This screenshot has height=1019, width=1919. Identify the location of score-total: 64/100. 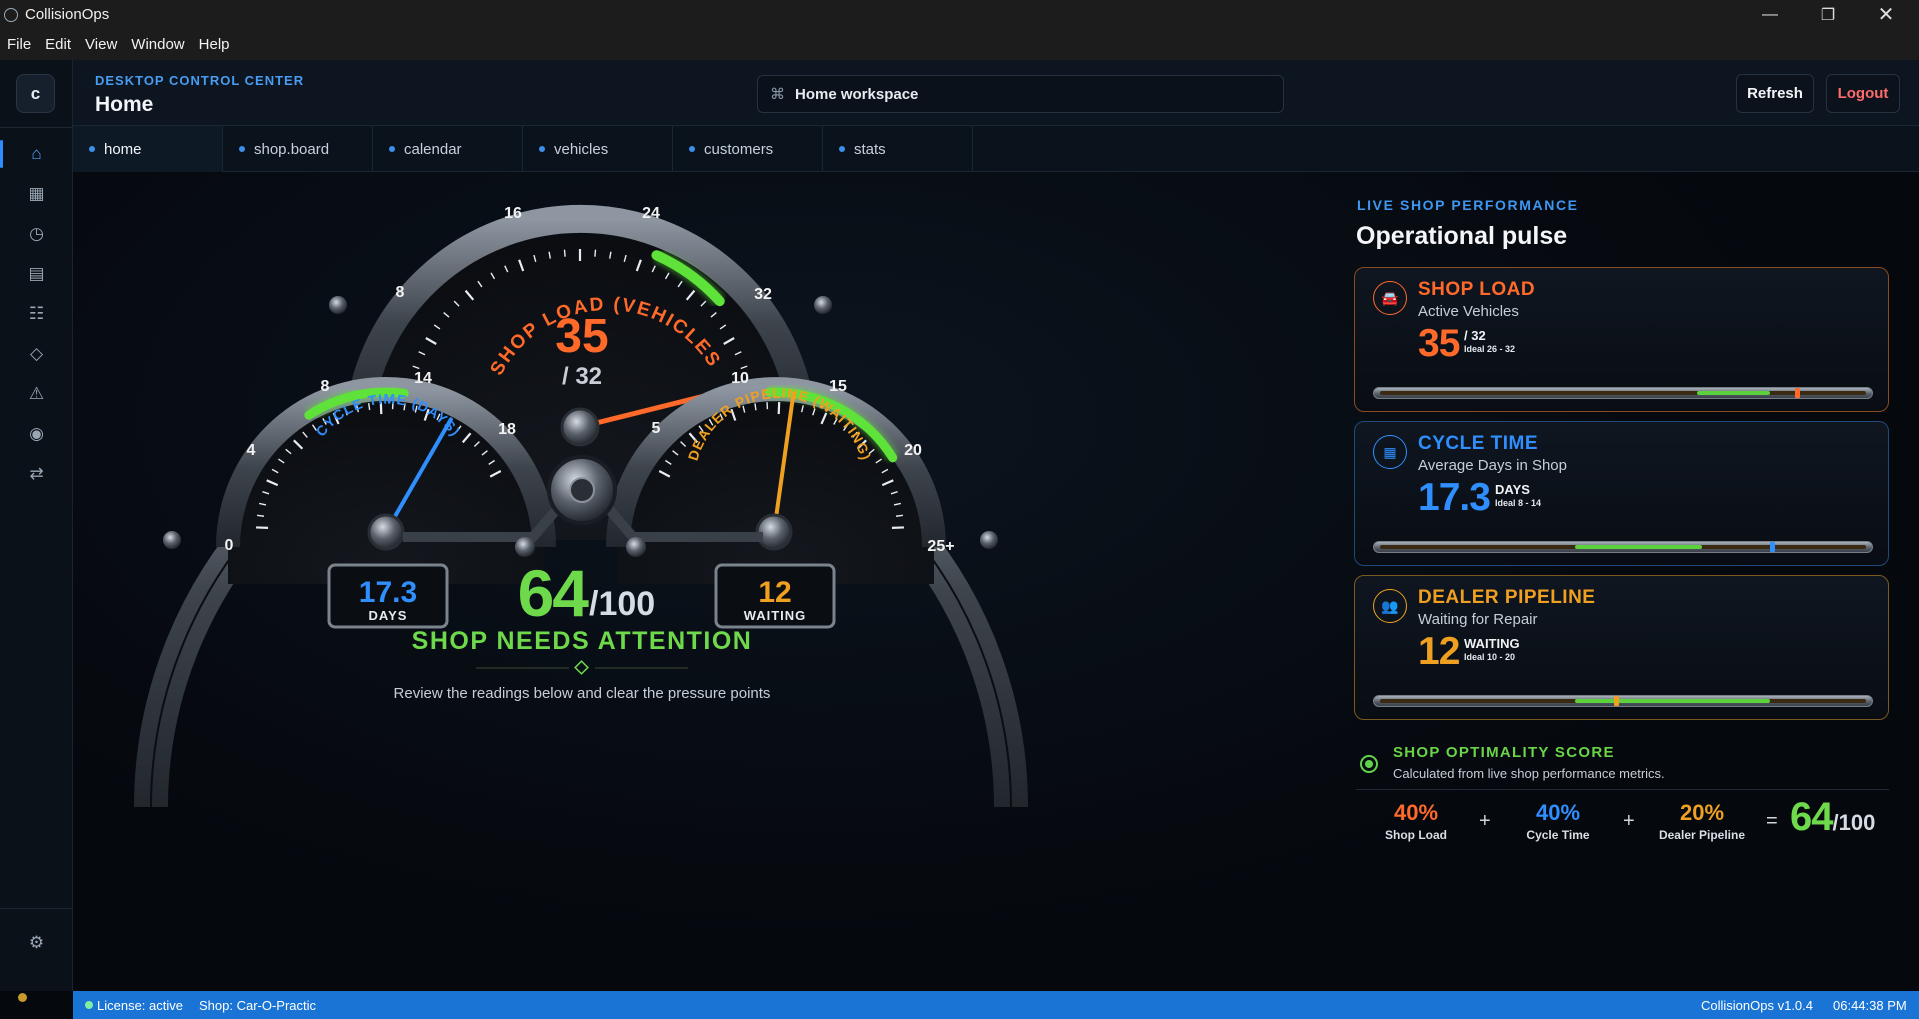
(1833, 817).